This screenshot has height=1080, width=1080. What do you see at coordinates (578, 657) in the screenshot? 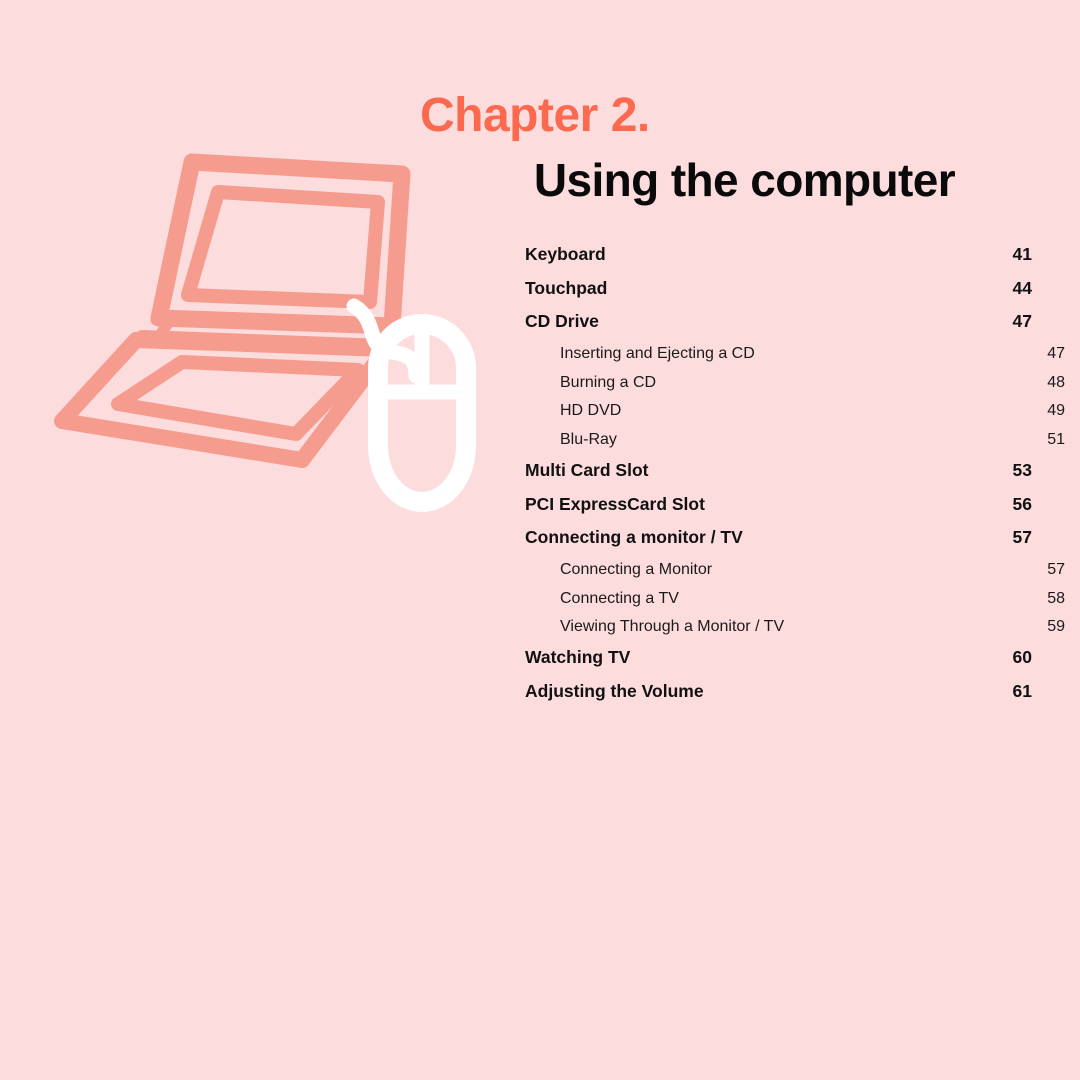
I see `toc-entry-label: Watching TV` at bounding box center [578, 657].